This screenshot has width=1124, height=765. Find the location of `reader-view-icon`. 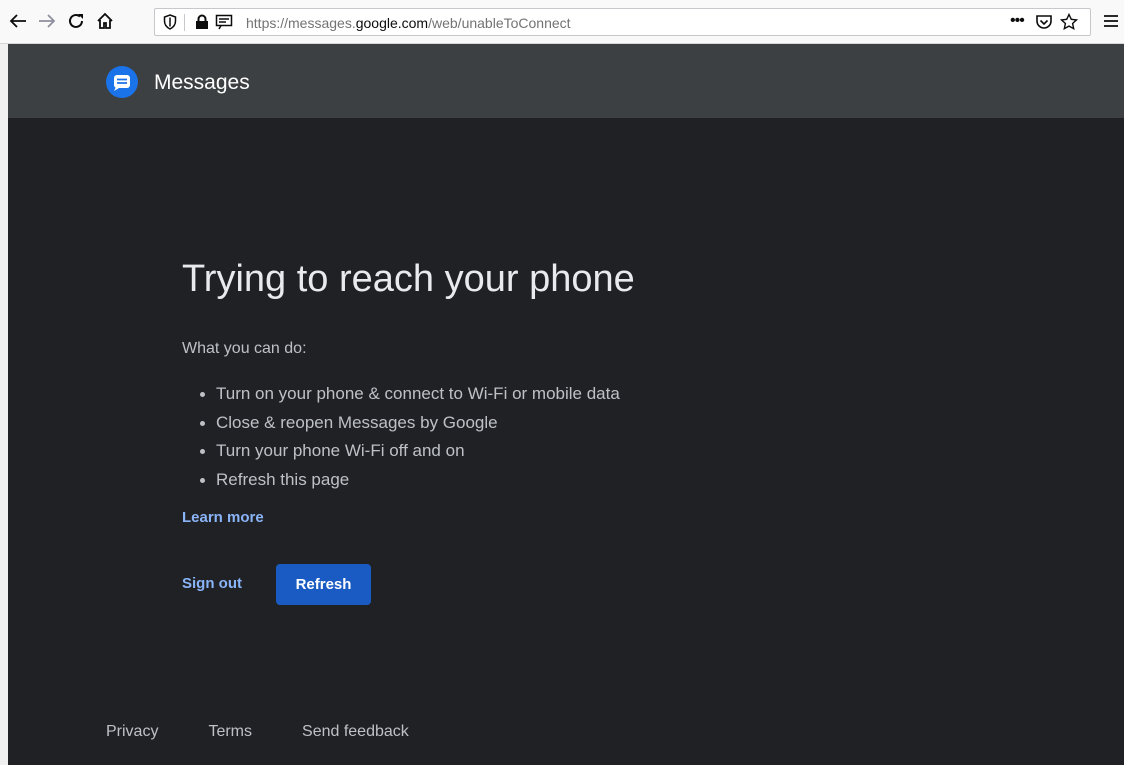

reader-view-icon is located at coordinates (224, 24).